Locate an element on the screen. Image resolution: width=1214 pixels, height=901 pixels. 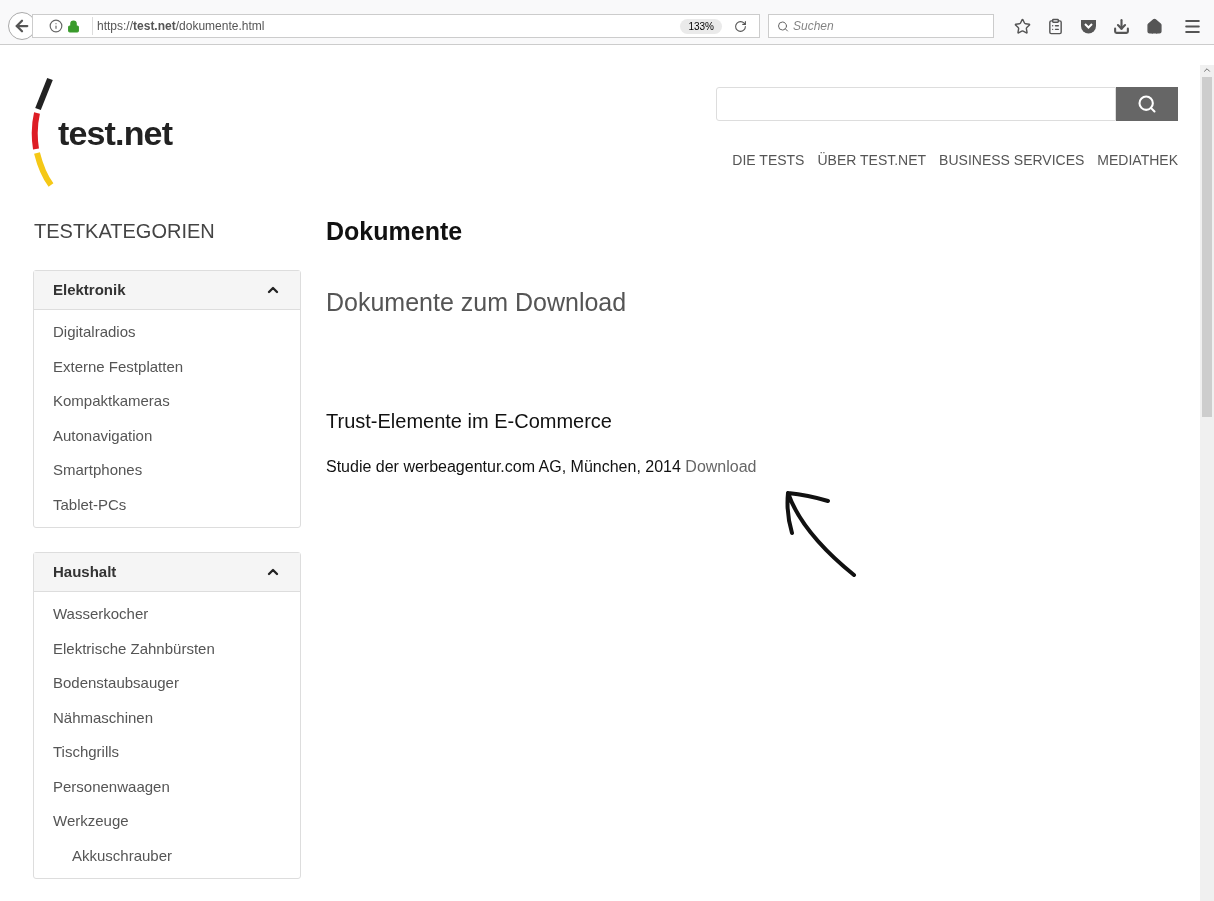
category-link: Wasserkocher is located at coordinates (91, 614).